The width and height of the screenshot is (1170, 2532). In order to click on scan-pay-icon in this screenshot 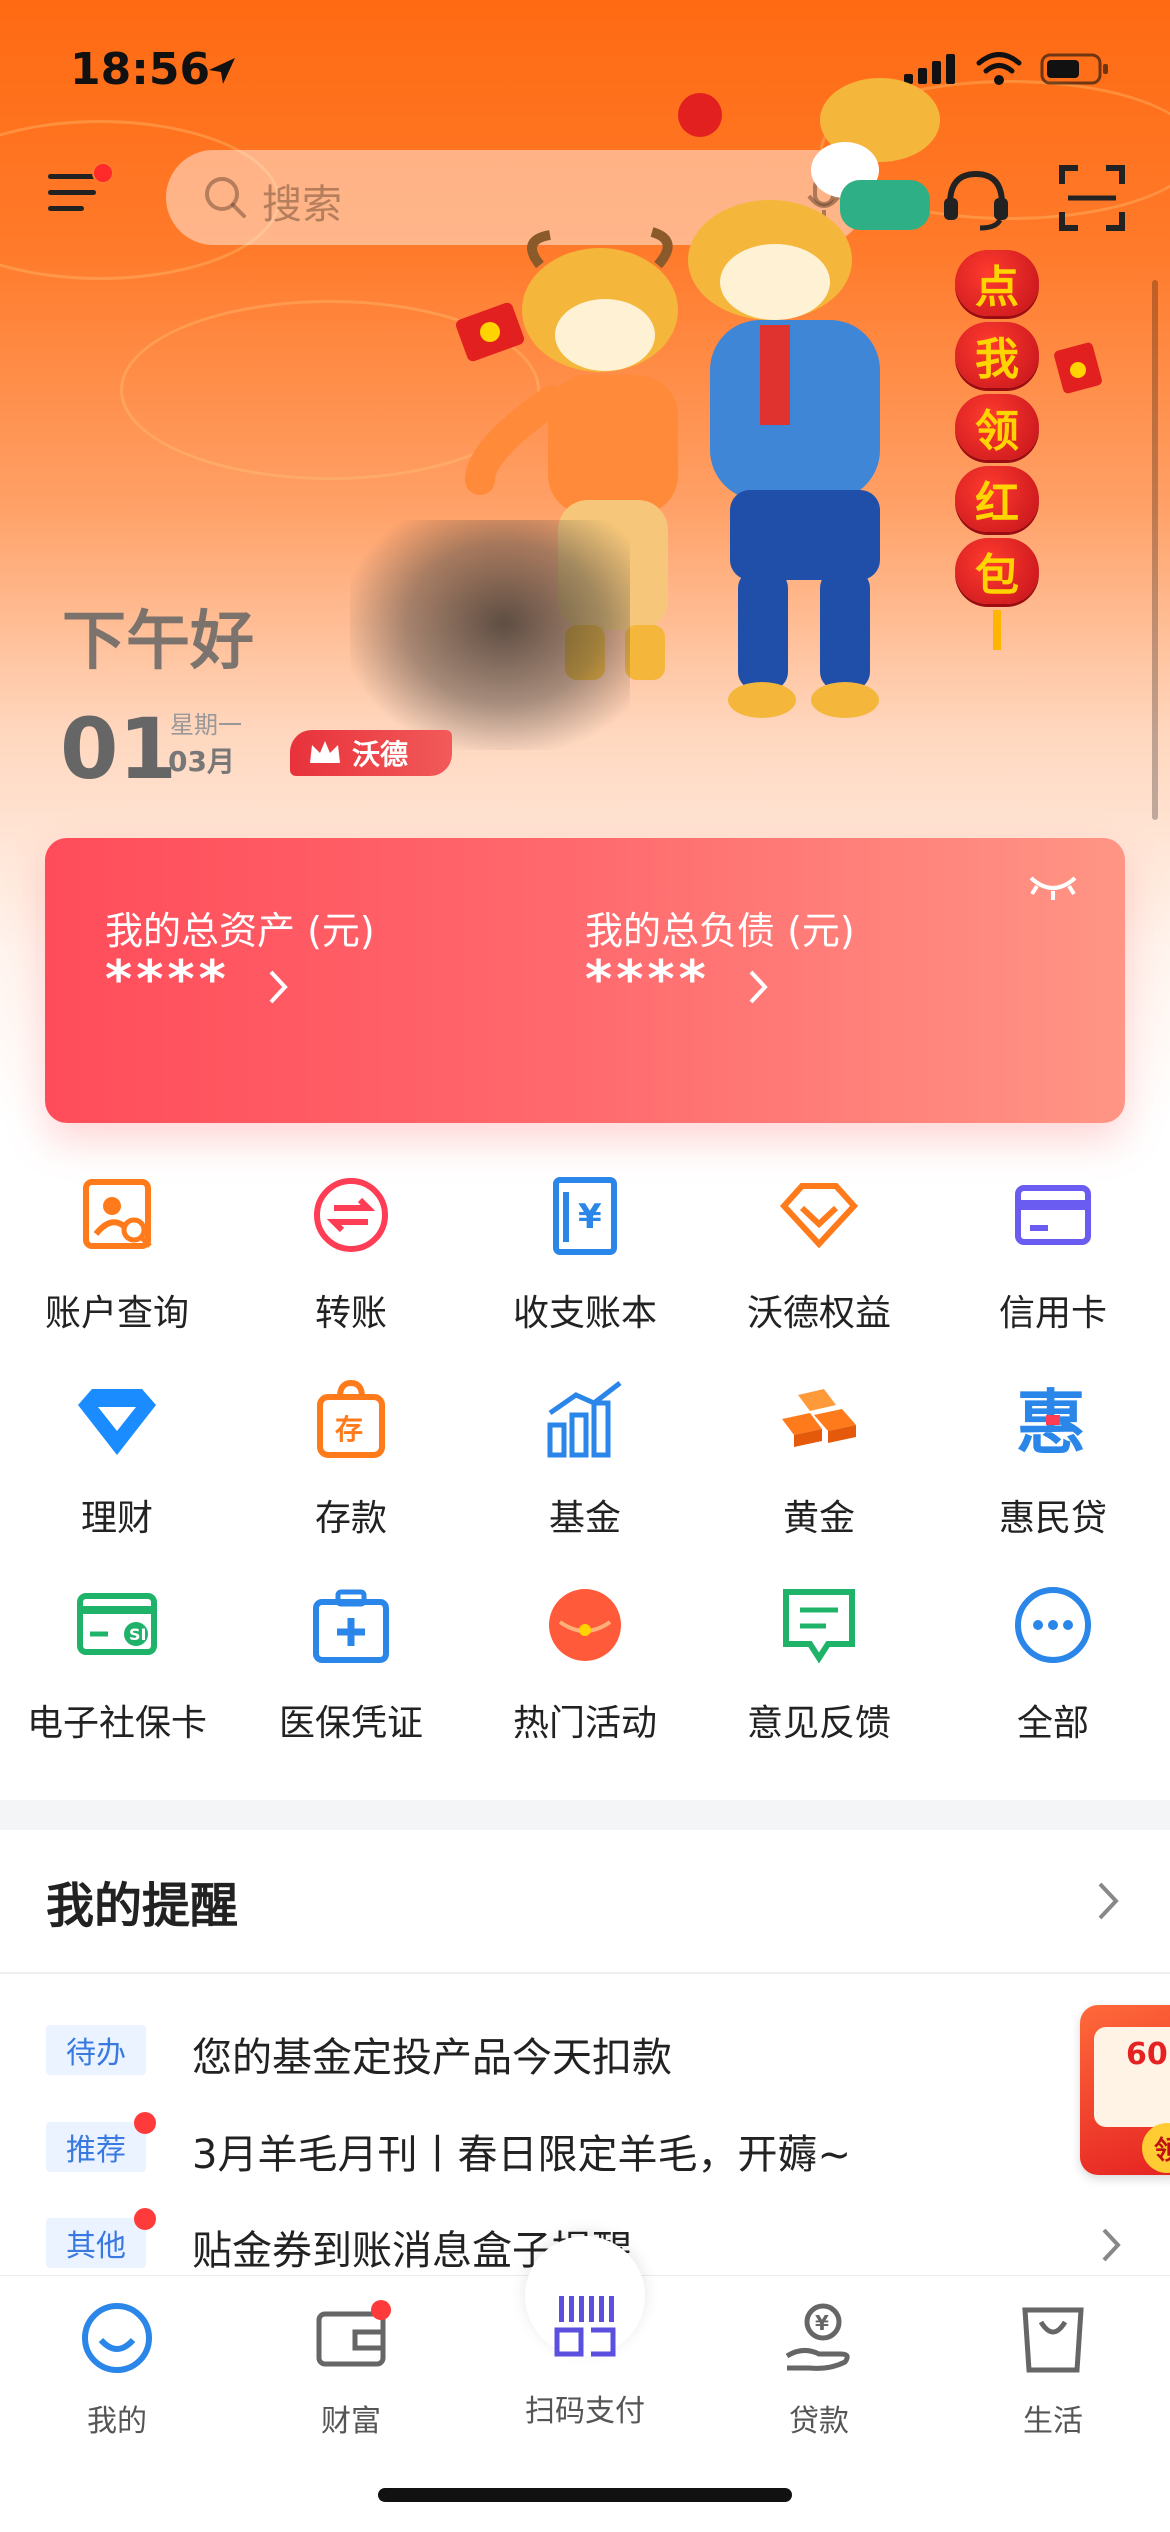, I will do `click(585, 2326)`.